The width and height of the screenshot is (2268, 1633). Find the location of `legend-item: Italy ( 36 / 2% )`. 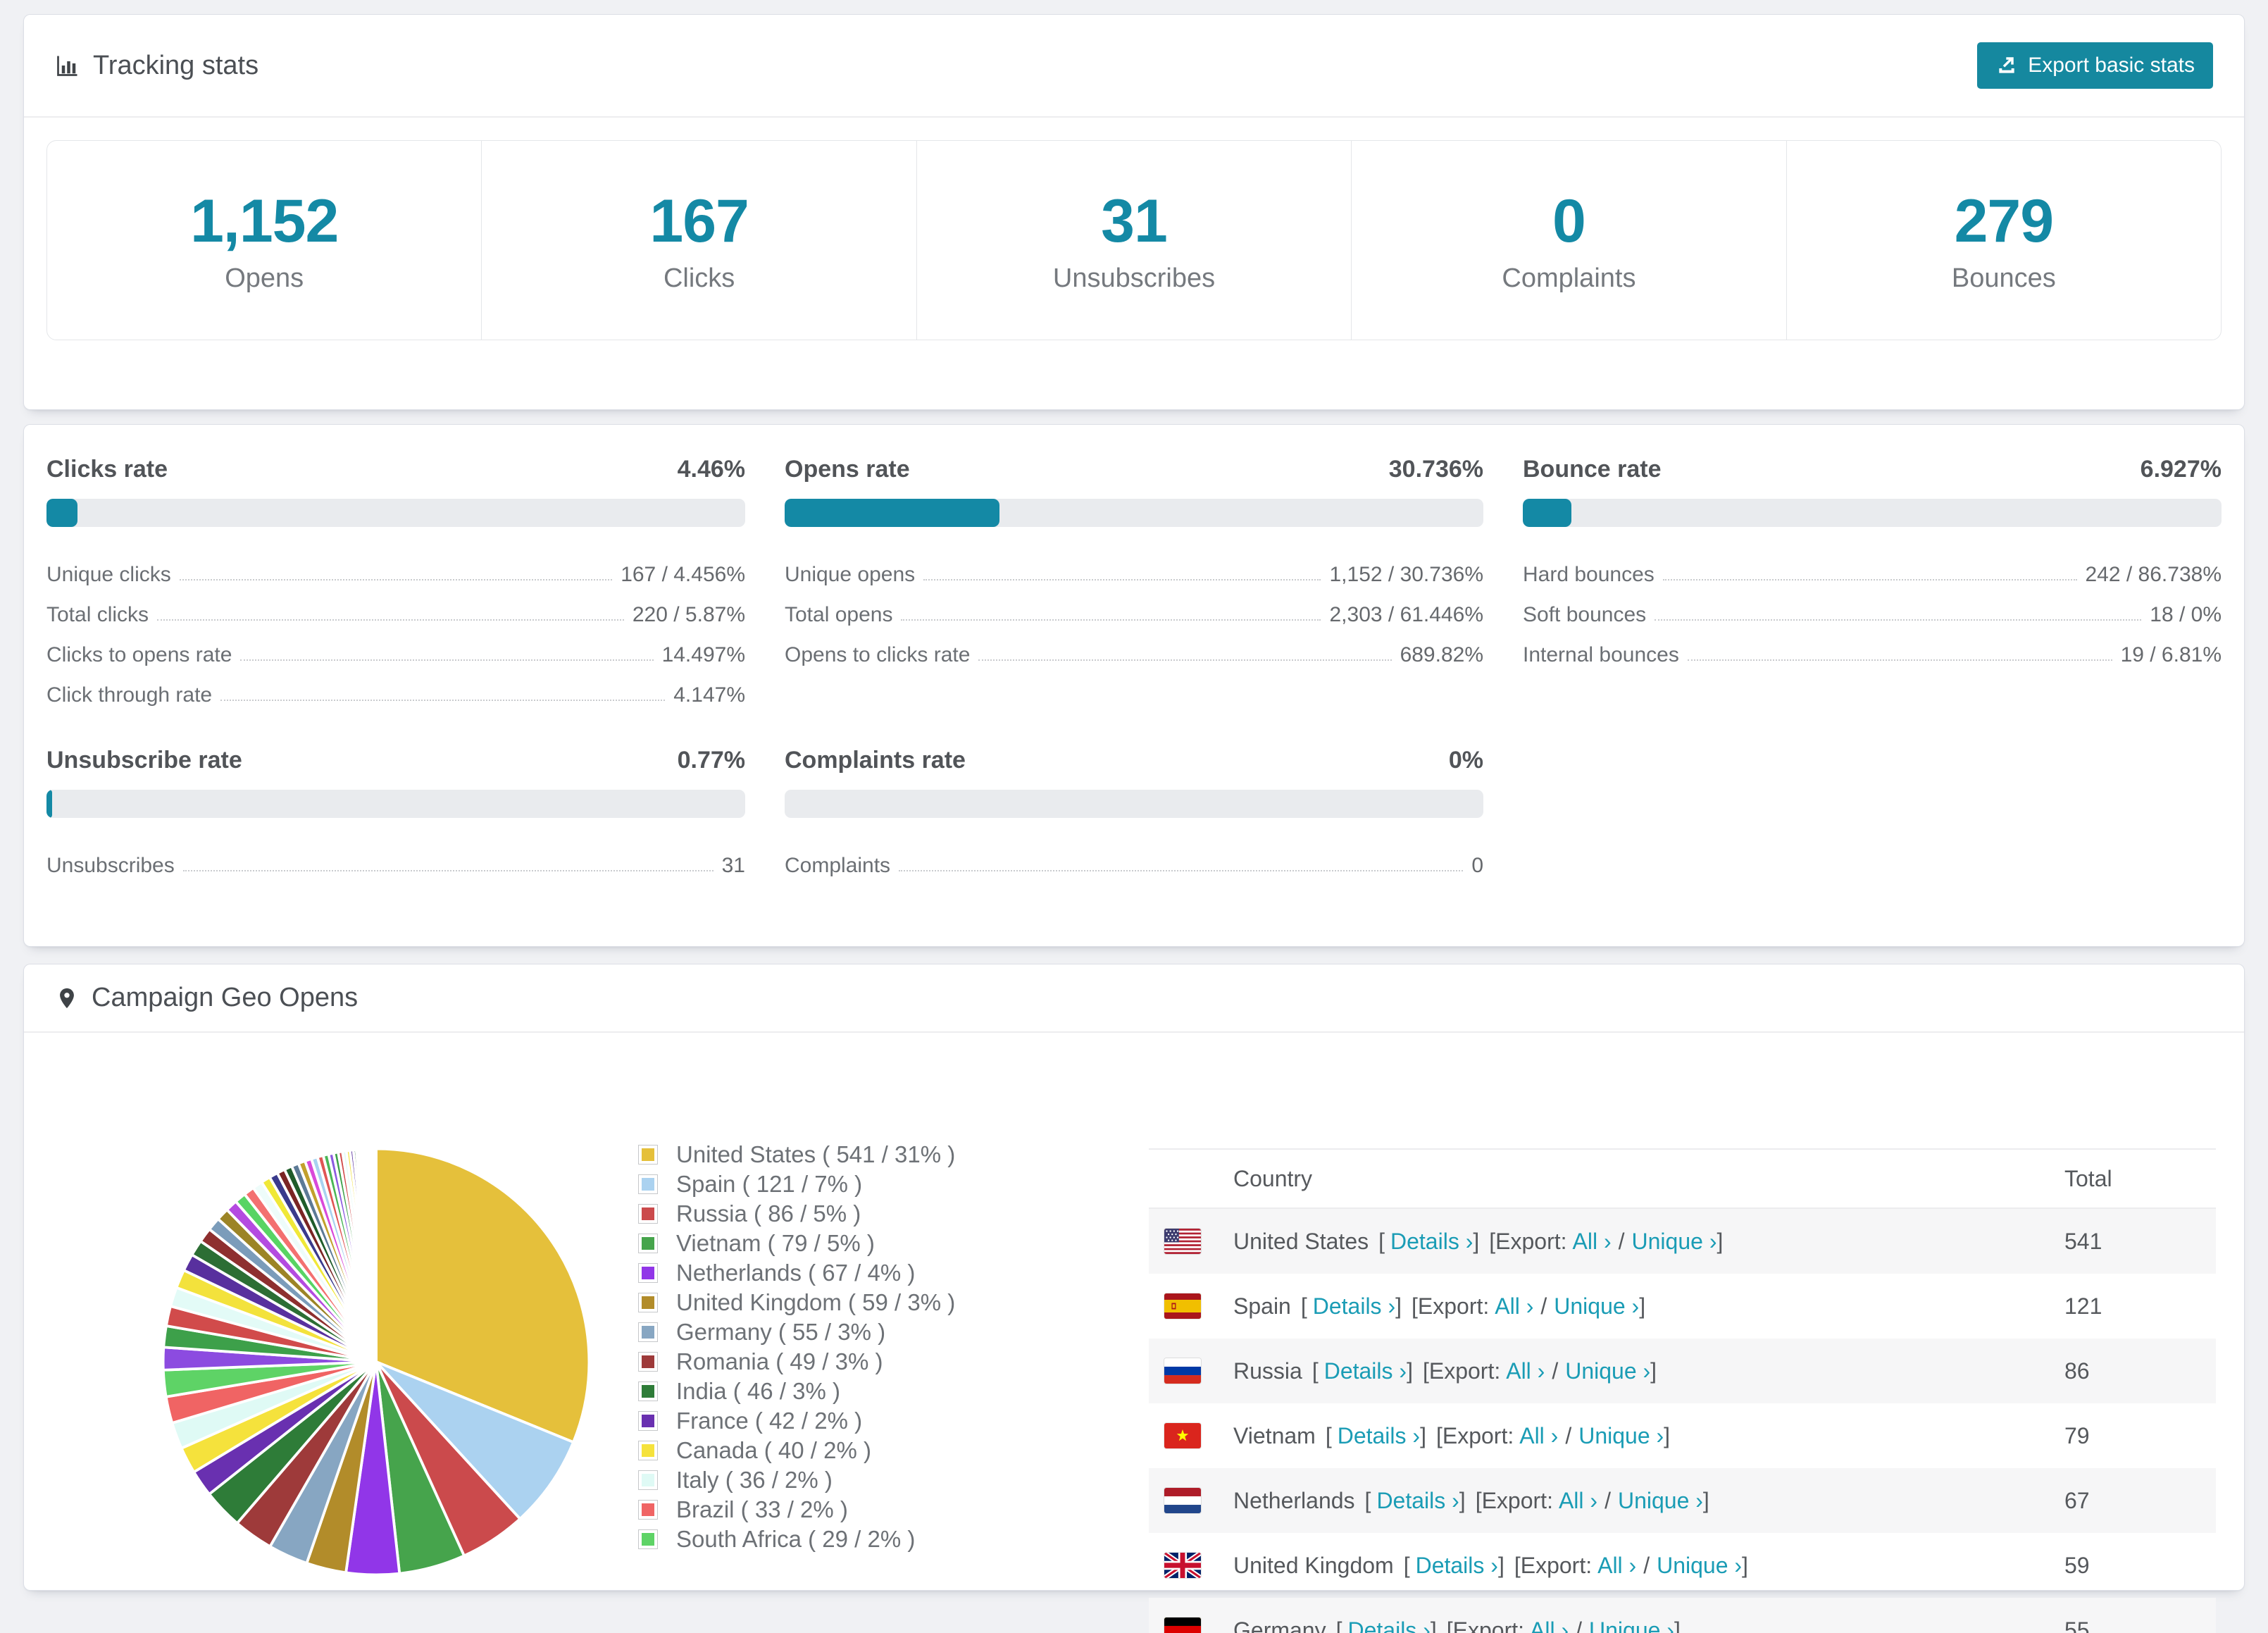

legend-item: Italy ( 36 / 2% ) is located at coordinates (797, 1480).